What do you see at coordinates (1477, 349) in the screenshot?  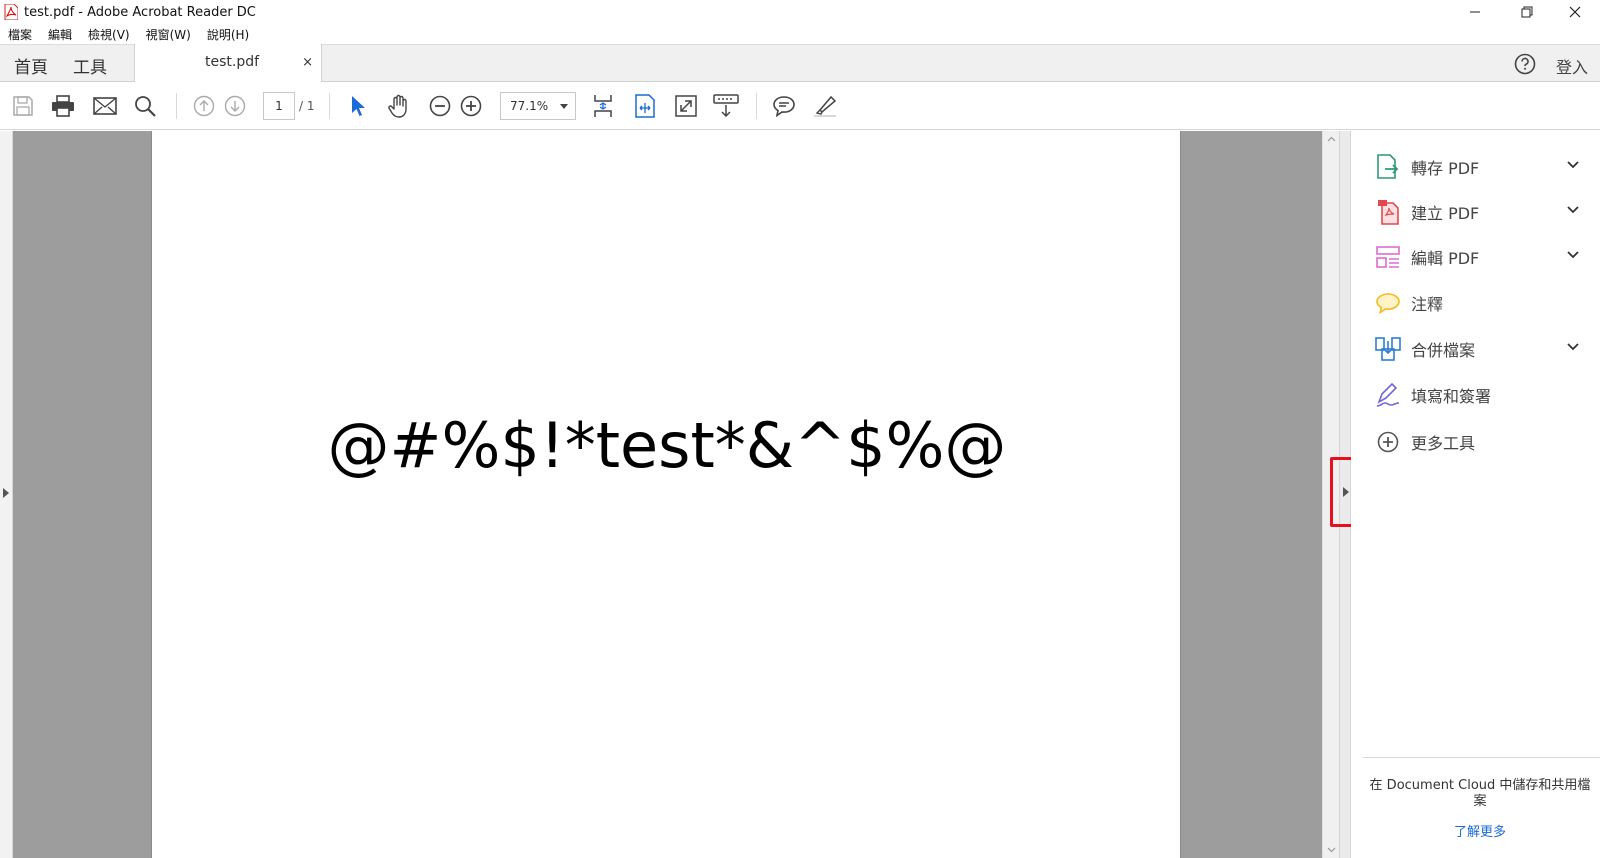 I see `tool-combine-files: 合併檔案` at bounding box center [1477, 349].